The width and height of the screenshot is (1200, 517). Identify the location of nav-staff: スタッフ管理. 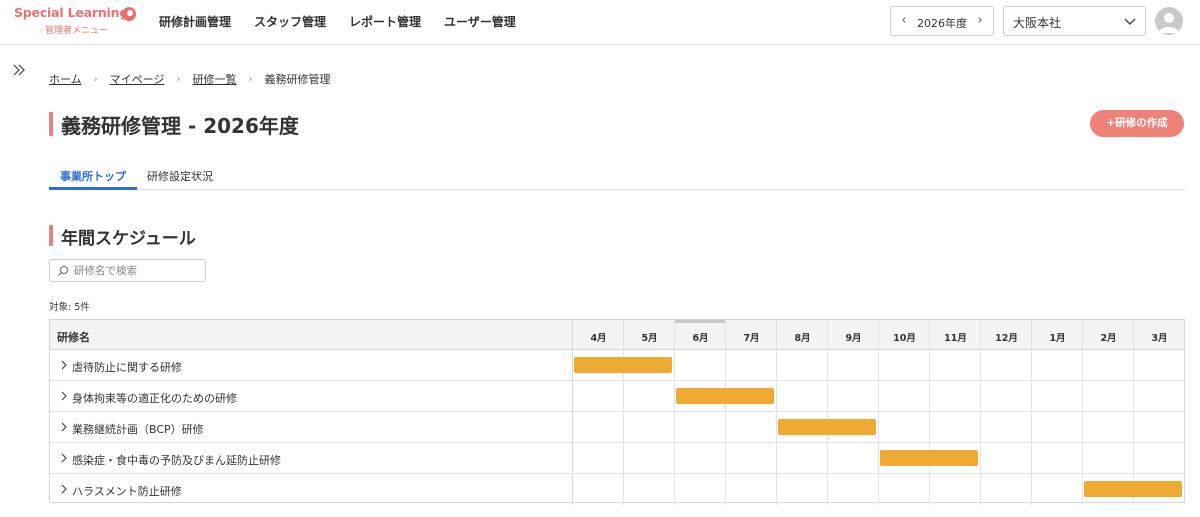
(290, 21).